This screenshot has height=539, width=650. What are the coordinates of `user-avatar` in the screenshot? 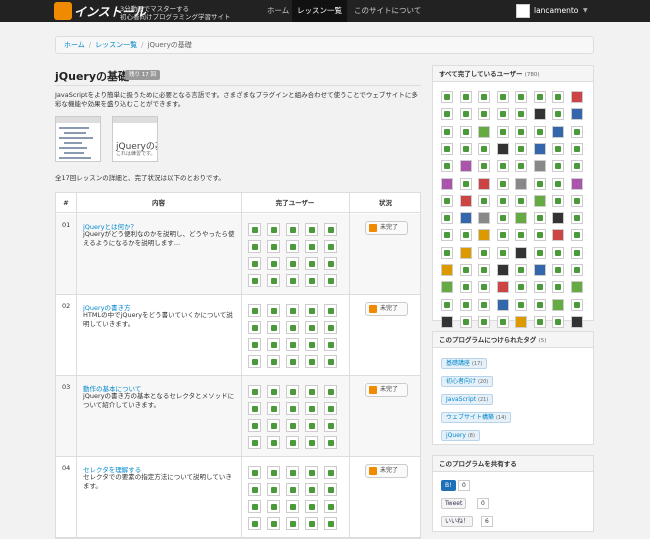 It's located at (523, 11).